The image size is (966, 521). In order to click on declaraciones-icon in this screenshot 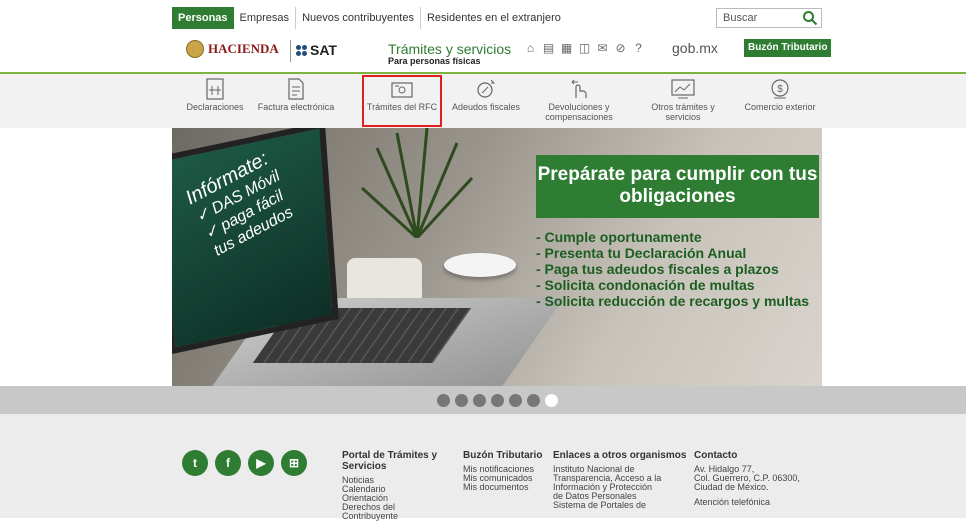, I will do `click(215, 89)`.